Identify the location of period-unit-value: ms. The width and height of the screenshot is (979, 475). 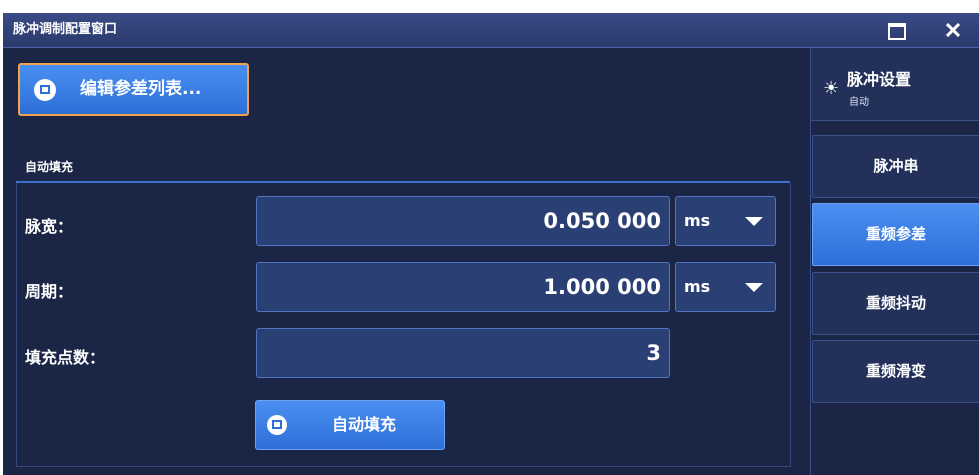
(697, 286).